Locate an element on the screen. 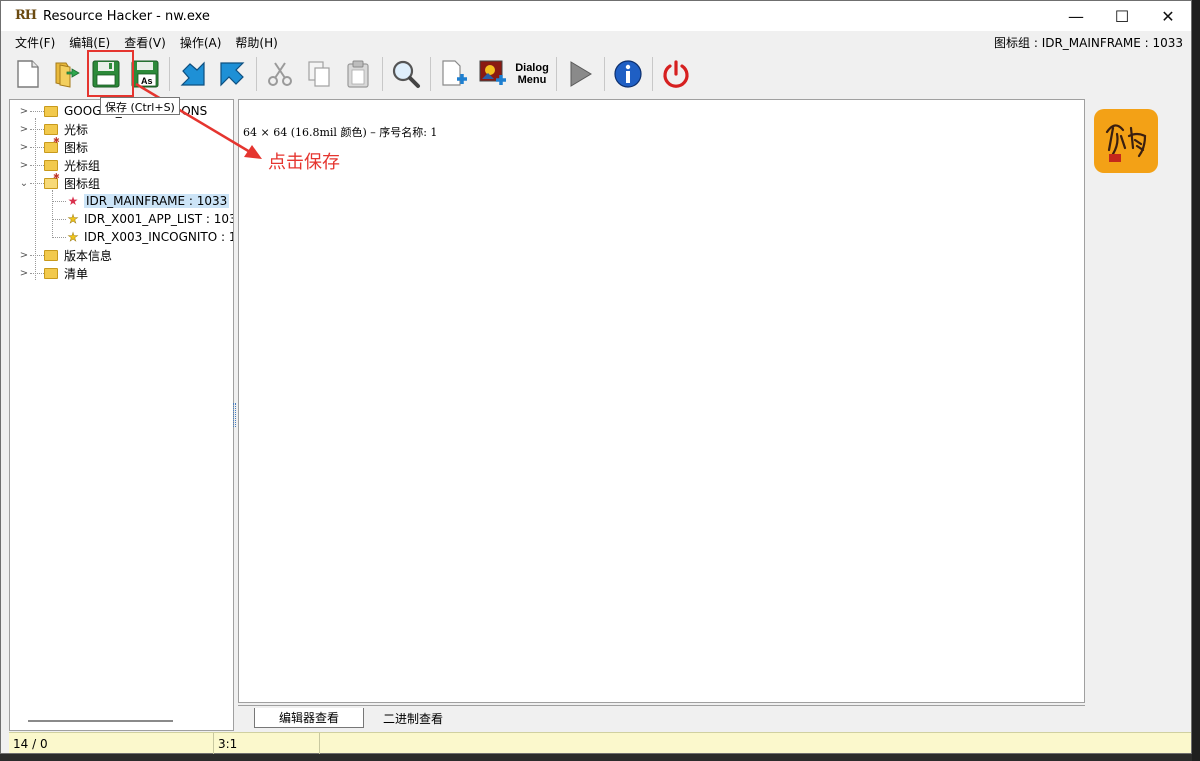 The image size is (1200, 761). paste-button is located at coordinates (358, 74).